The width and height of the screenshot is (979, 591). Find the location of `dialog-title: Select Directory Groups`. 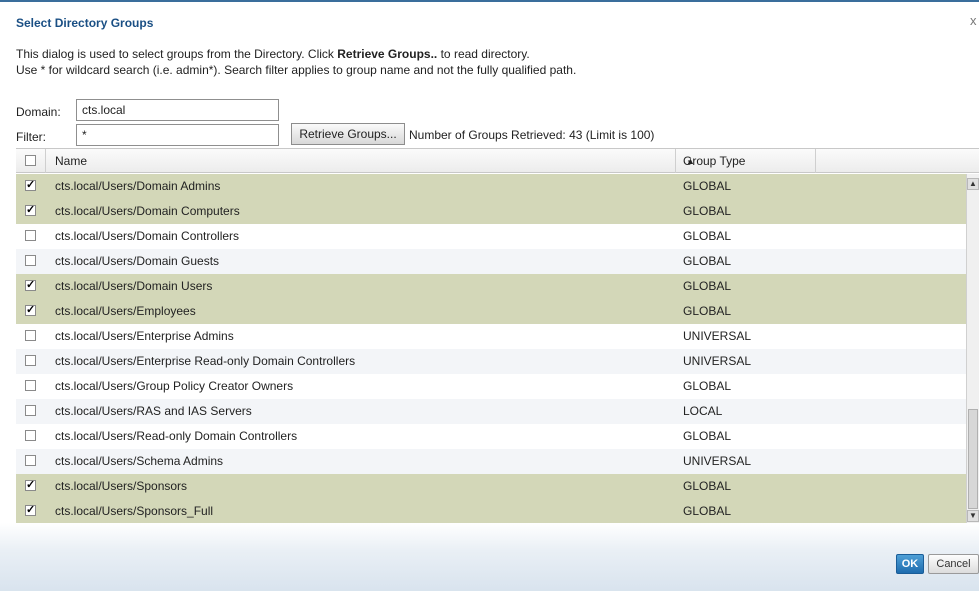

dialog-title: Select Directory Groups is located at coordinates (85, 23).